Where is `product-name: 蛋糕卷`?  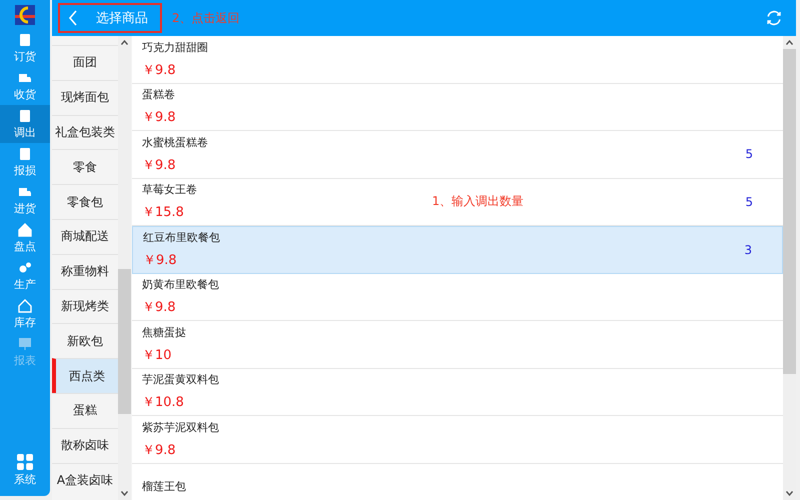 product-name: 蛋糕卷 is located at coordinates (159, 94).